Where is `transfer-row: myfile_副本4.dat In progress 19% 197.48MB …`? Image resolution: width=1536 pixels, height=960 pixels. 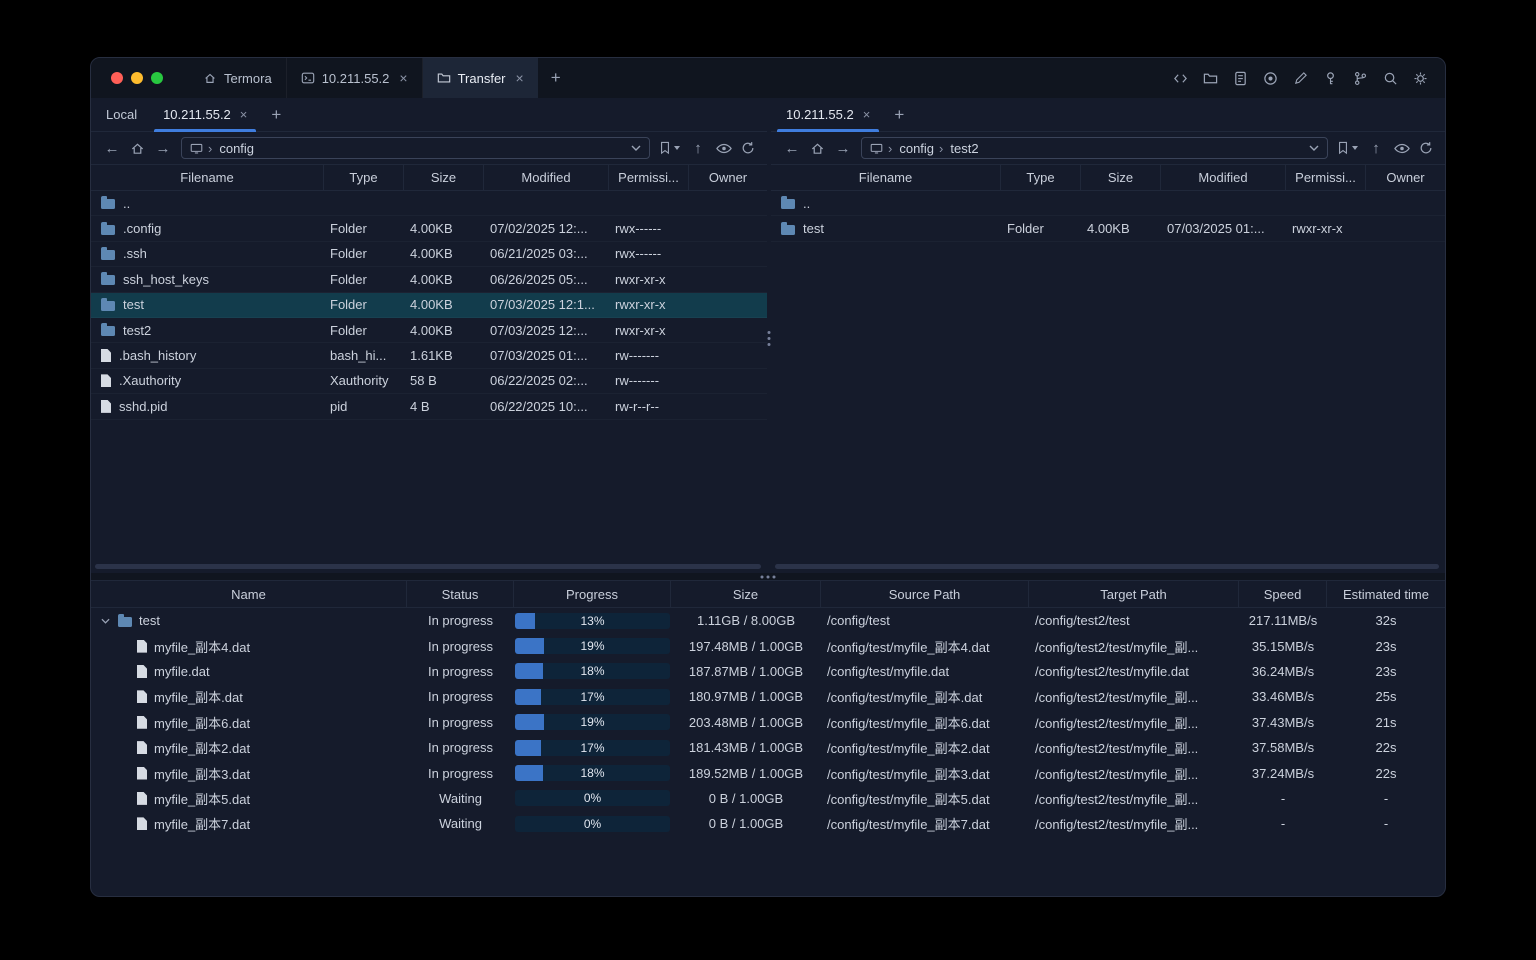 transfer-row: myfile_副本4.dat In progress 19% 197.48MB … is located at coordinates (768, 645).